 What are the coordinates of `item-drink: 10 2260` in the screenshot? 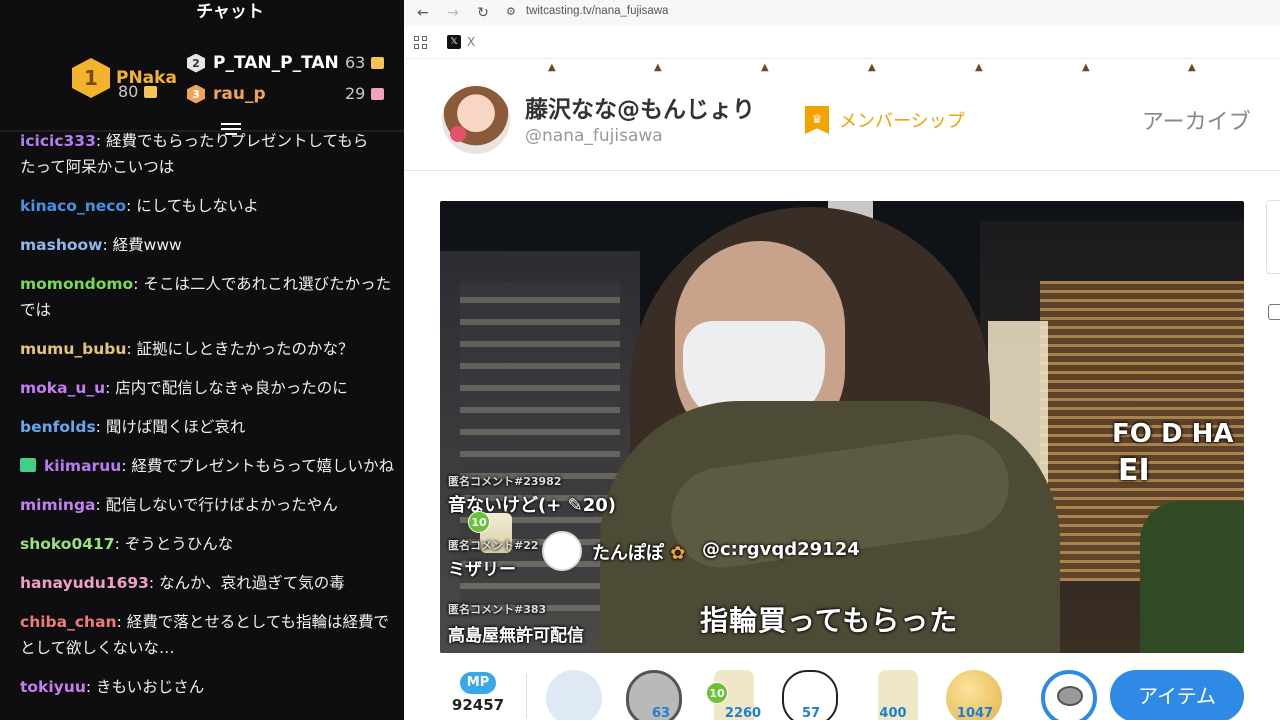 It's located at (735, 695).